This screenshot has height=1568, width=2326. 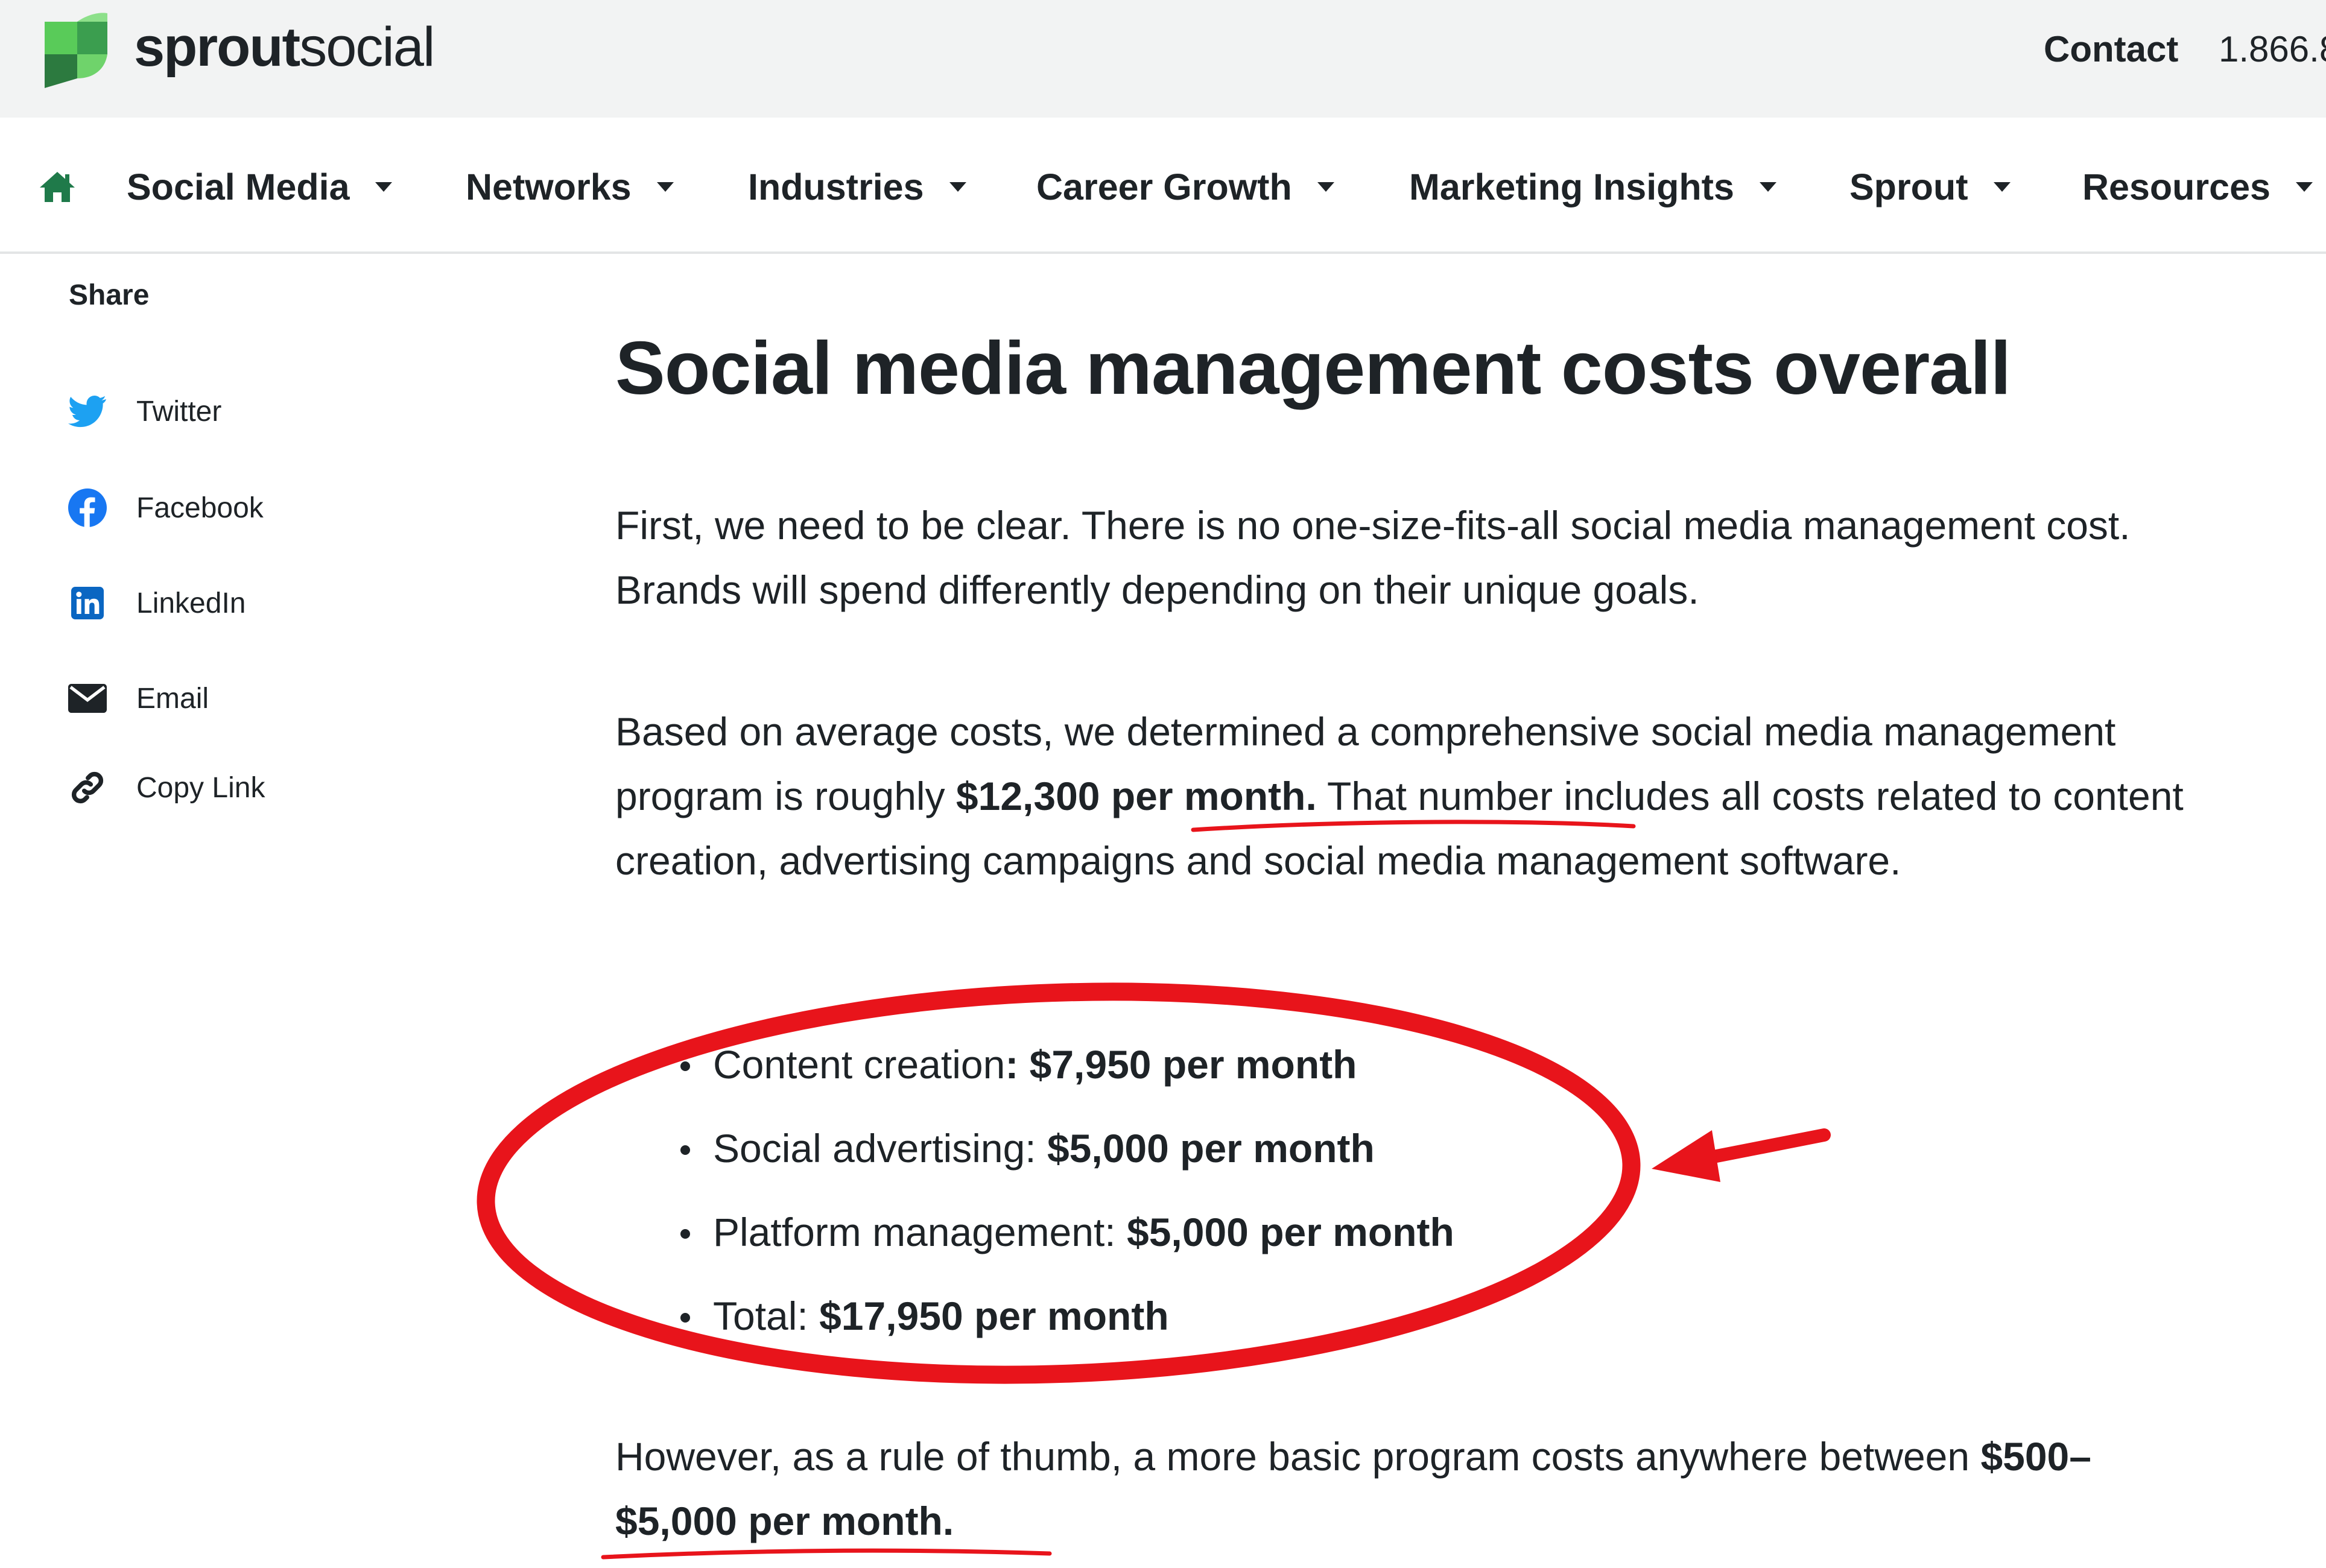 I want to click on nav-label: Resources, so click(x=2176, y=186).